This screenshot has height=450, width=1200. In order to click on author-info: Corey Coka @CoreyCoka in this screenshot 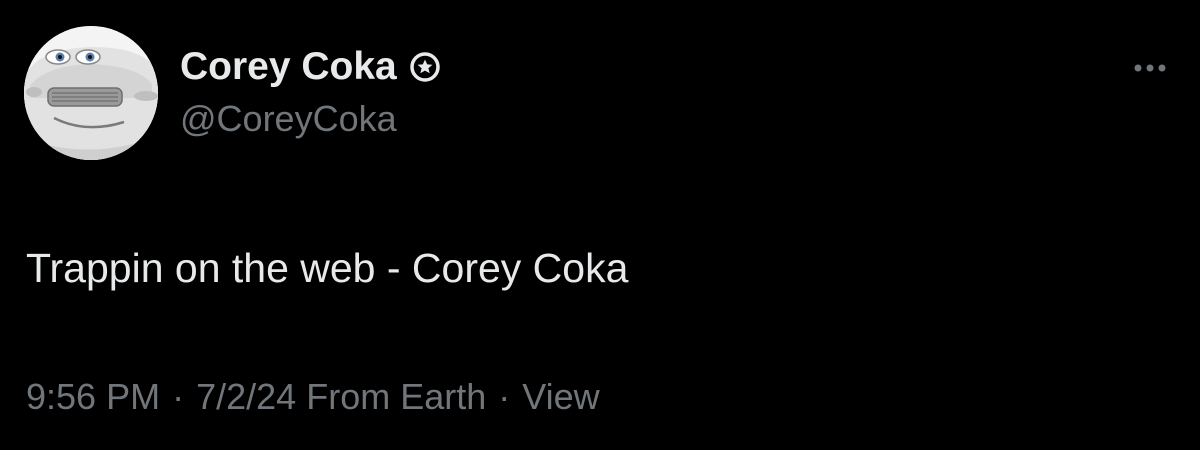, I will do `click(310, 93)`.